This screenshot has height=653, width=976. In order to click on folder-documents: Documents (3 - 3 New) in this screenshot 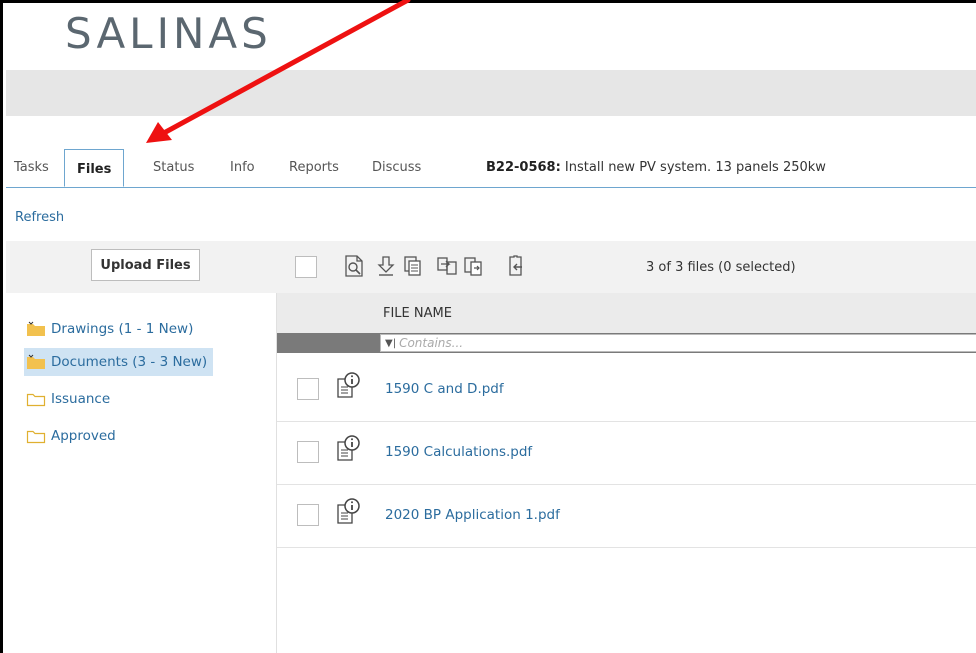, I will do `click(119, 362)`.